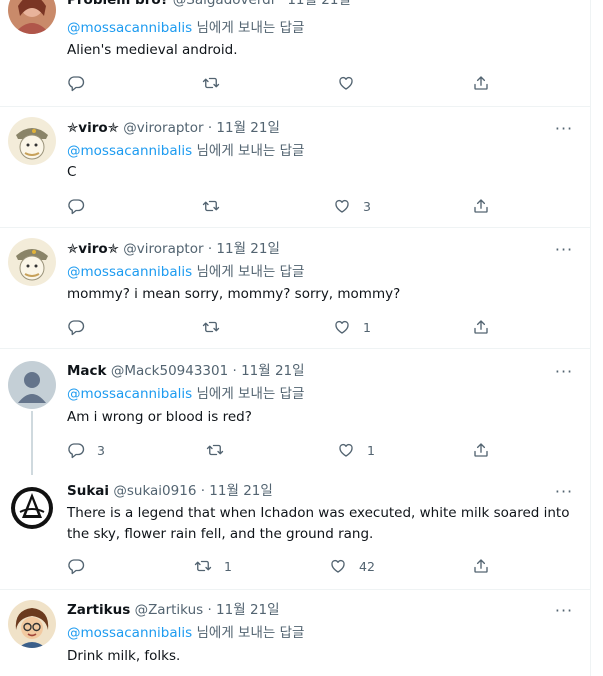 The image size is (603, 676). I want to click on tweet-header: Zartikus @Zartikus · 11월 21일, so click(173, 610).